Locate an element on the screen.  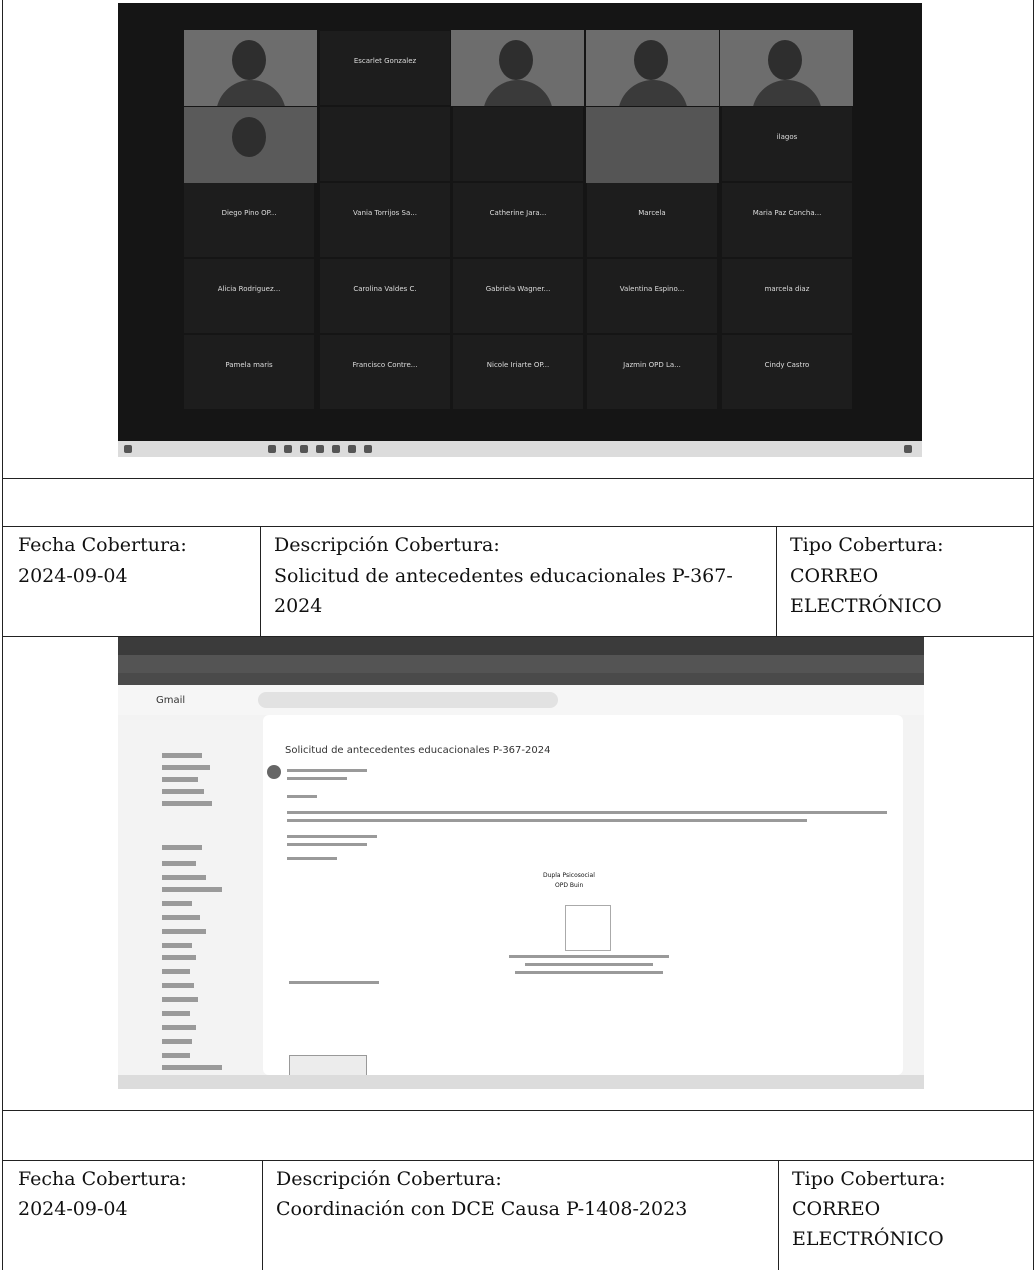
browser-bookmarks-bar is located at coordinates (521, 679).